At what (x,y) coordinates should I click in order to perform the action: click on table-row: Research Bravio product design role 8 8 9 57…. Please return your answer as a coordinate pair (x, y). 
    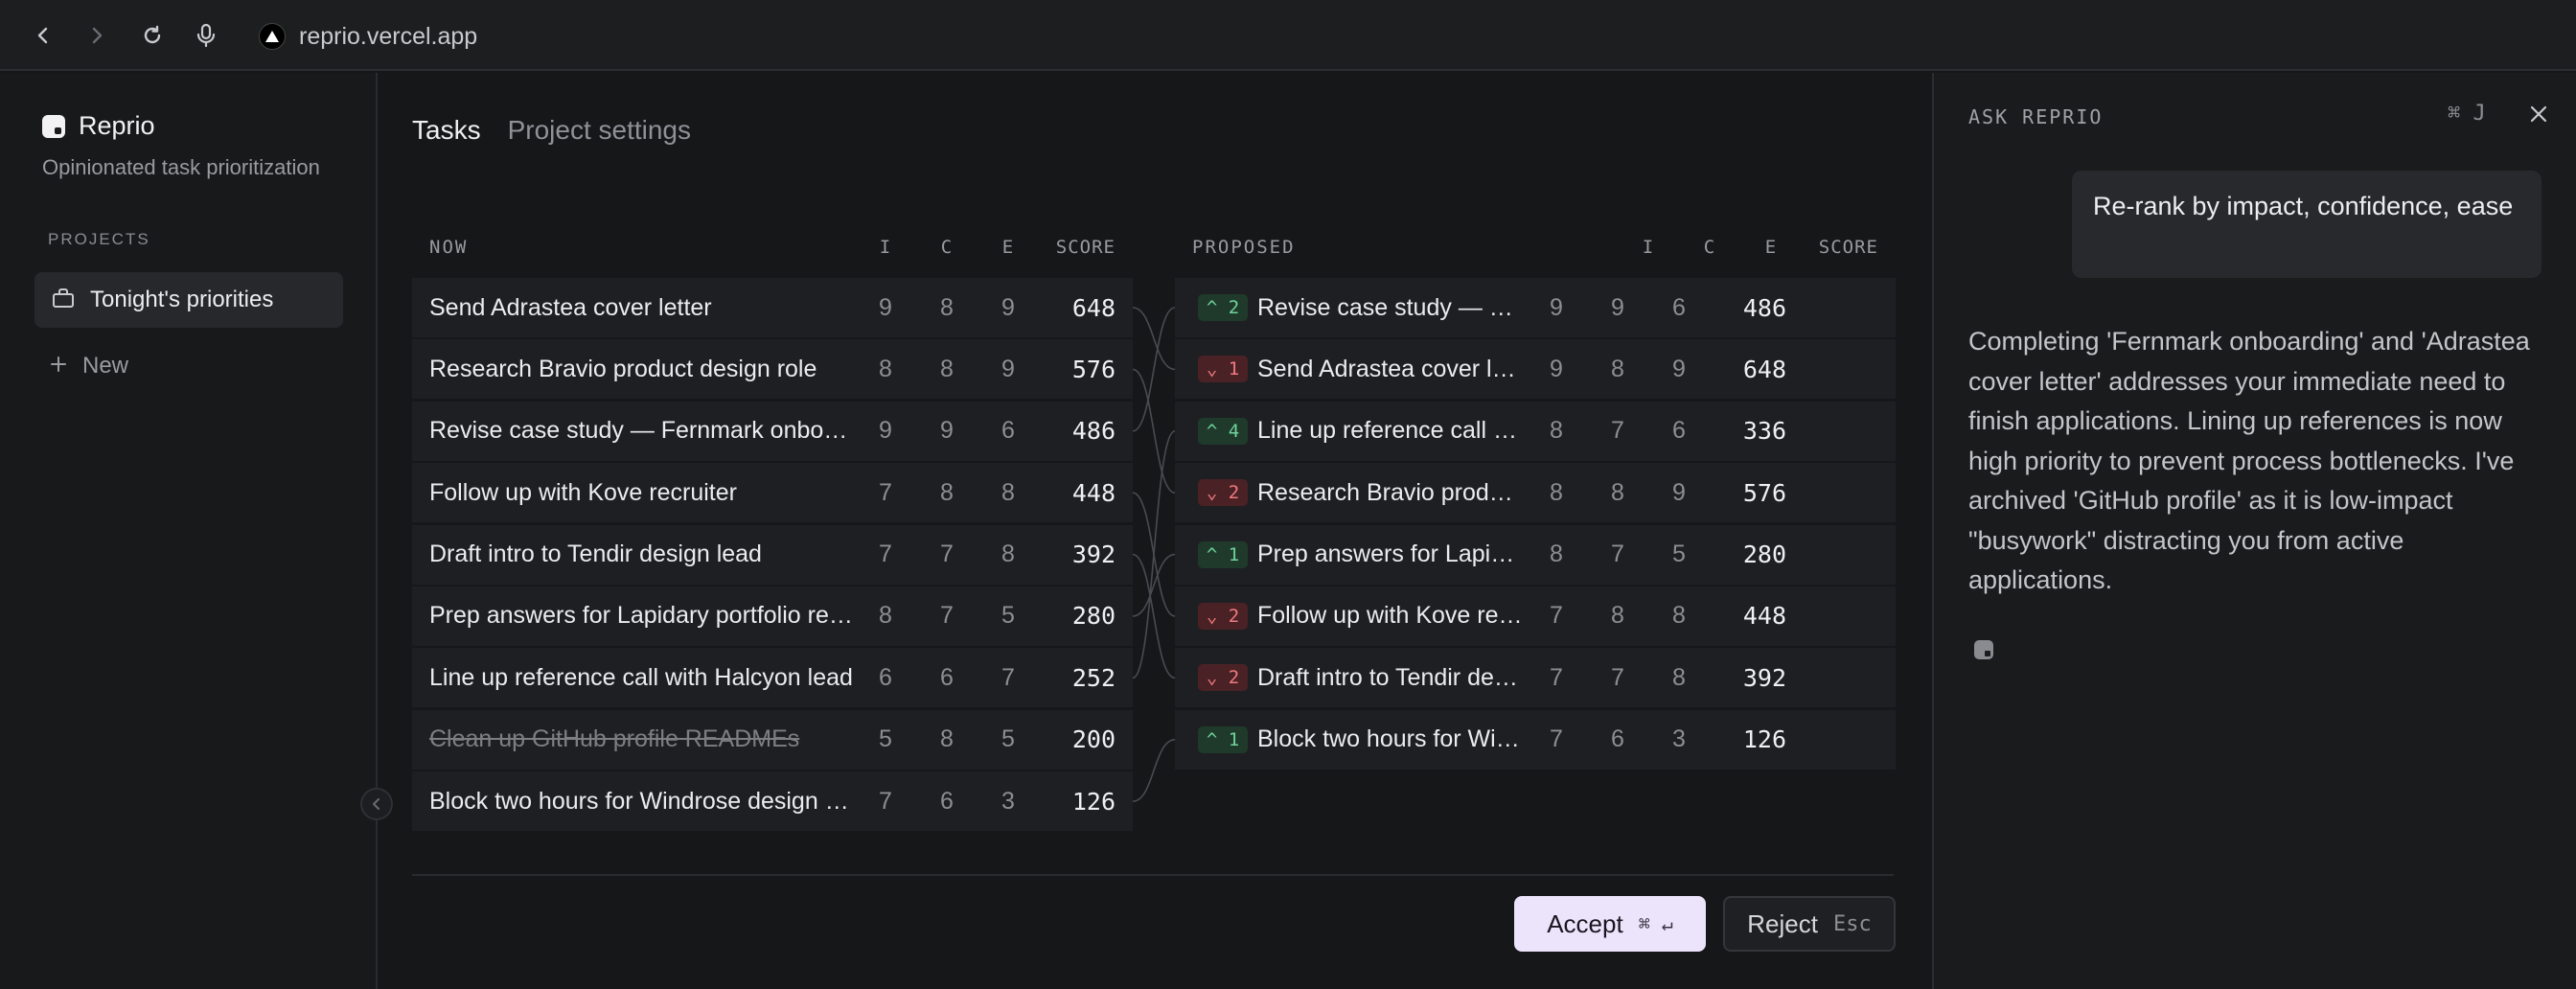
    Looking at the image, I should click on (772, 369).